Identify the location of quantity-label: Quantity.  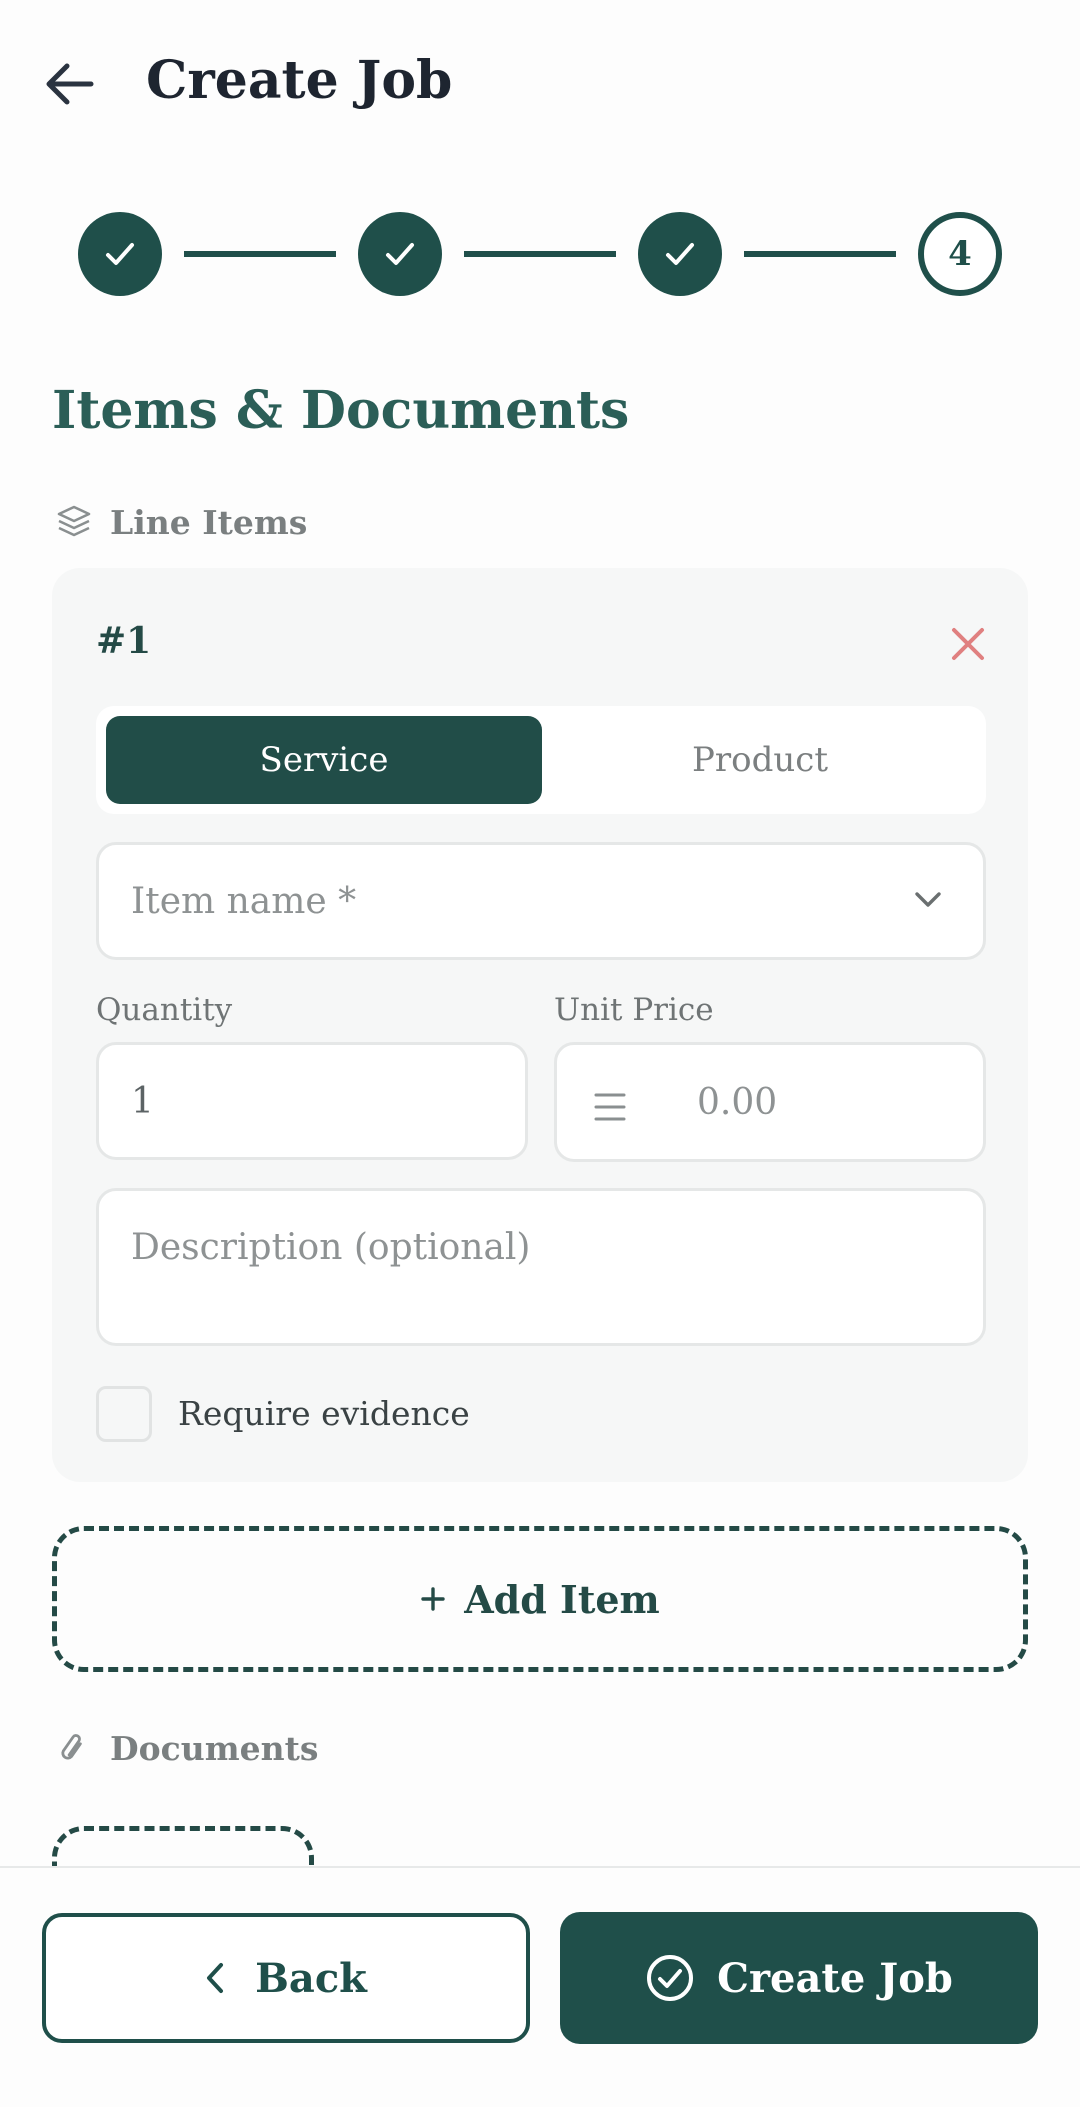
(164, 1010).